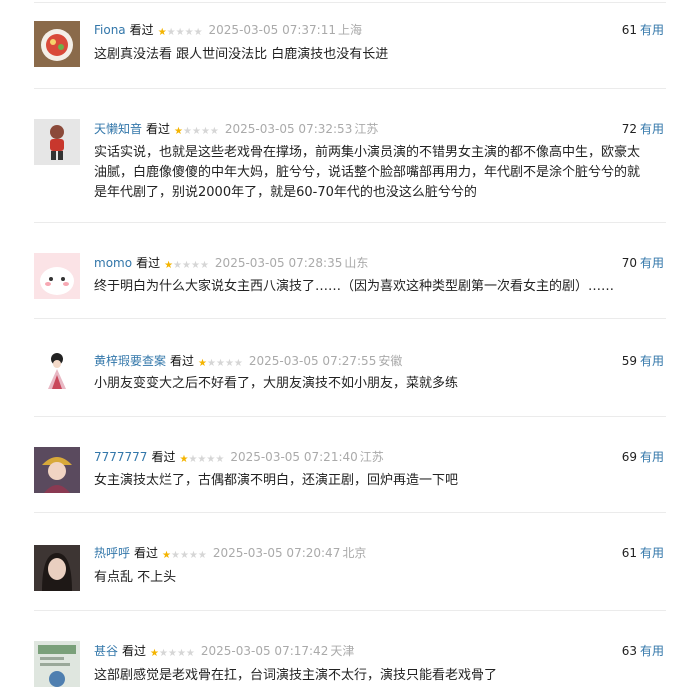 The height and width of the screenshot is (692, 700). Describe the element at coordinates (629, 263) in the screenshot. I see `vote-count: 70` at that location.